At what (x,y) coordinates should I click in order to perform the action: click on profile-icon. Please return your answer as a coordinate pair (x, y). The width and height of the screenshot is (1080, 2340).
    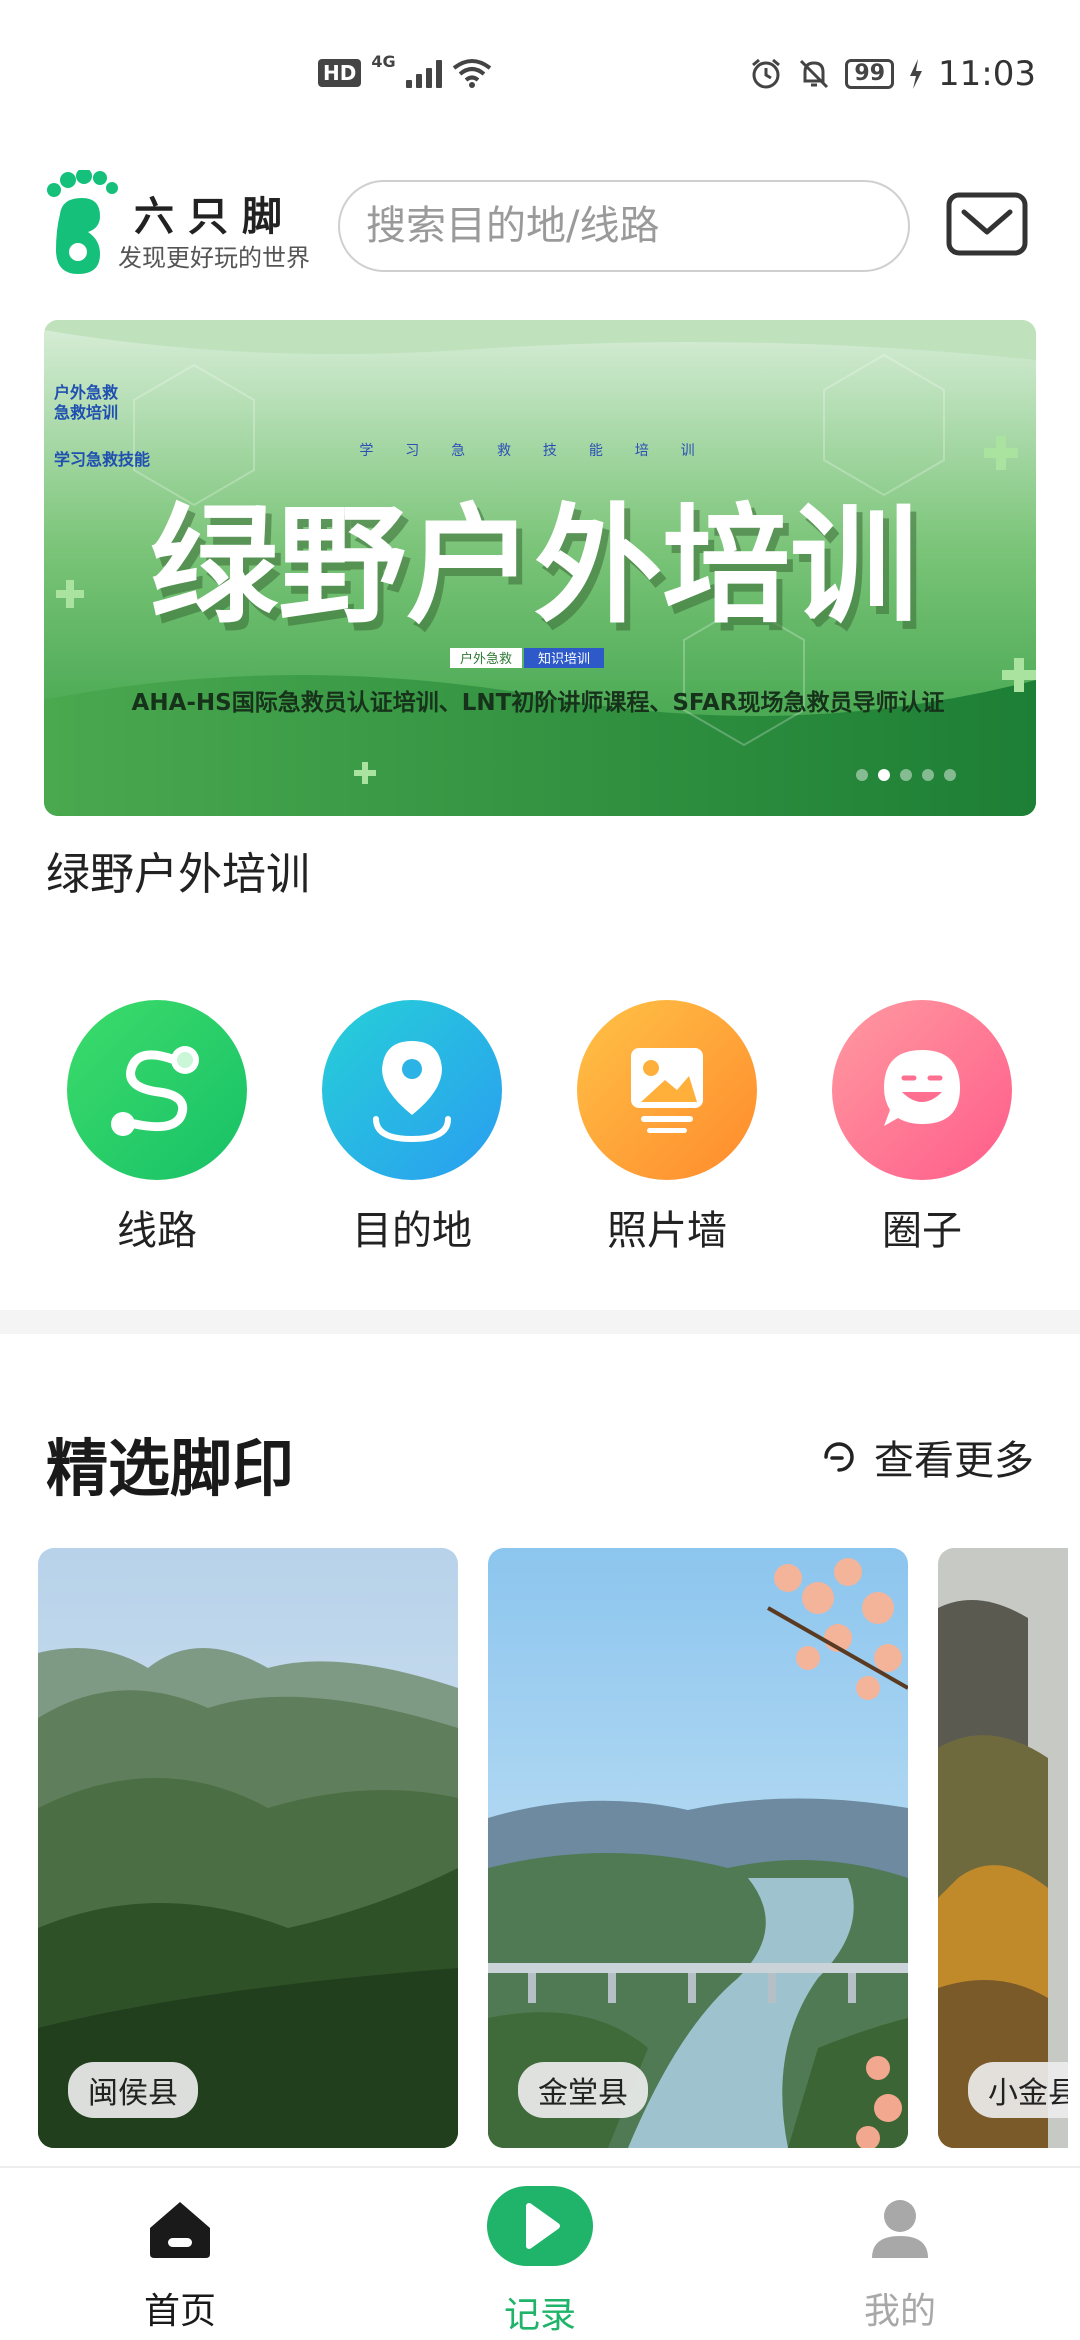
    Looking at the image, I should click on (900, 2229).